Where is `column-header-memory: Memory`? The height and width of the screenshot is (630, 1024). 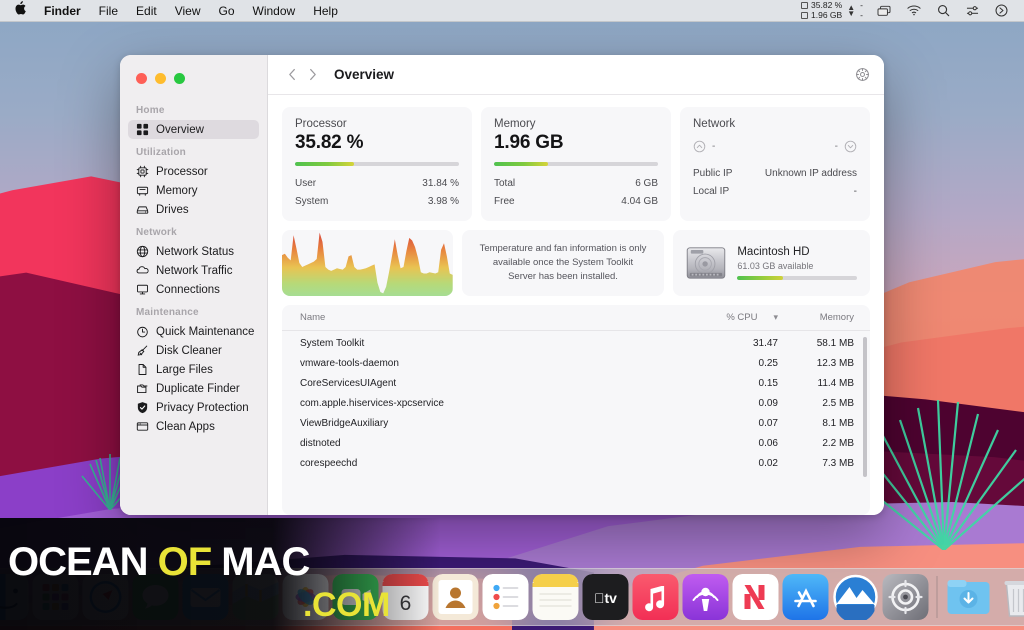 column-header-memory: Memory is located at coordinates (816, 317).